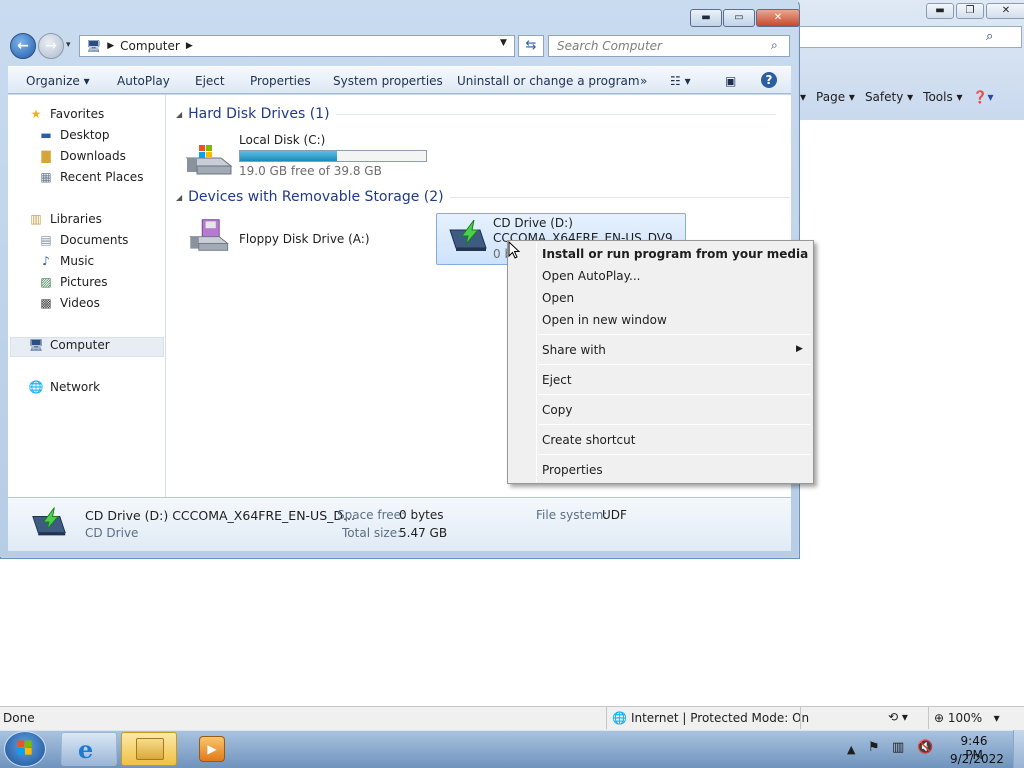 This screenshot has height=768, width=1024. Describe the element at coordinates (69, 303) in the screenshot. I see `nav-item-videos: ▩ Videos` at that location.